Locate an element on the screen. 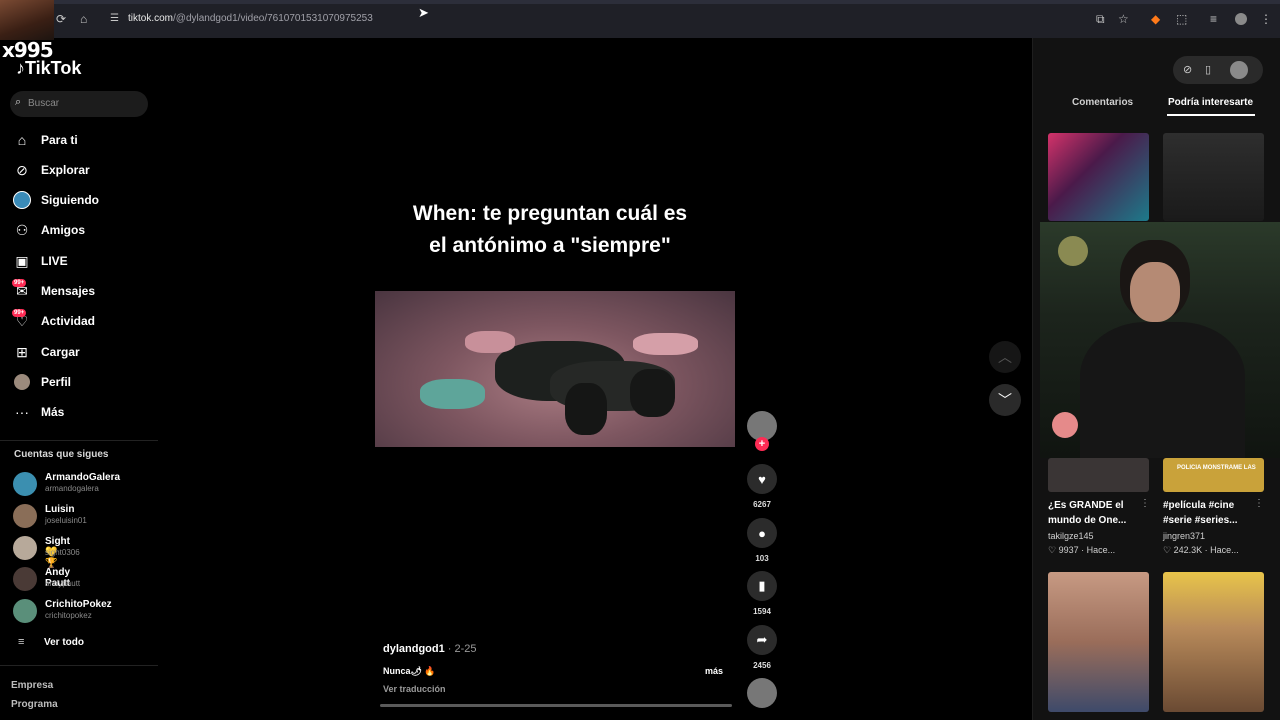  nav-item-mensajes: ✉ 99+ Mensajes is located at coordinates (53, 291).